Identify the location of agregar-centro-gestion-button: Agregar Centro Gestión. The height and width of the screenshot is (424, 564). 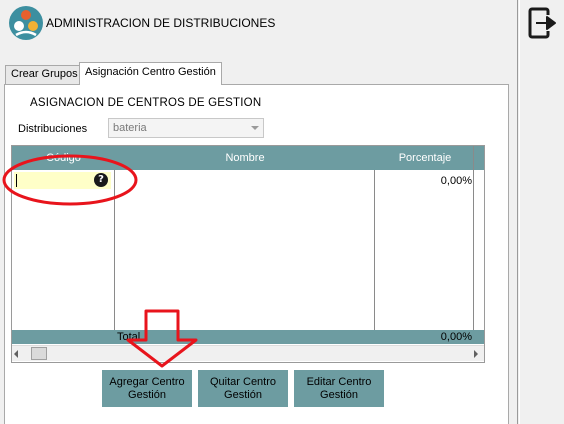
(147, 388).